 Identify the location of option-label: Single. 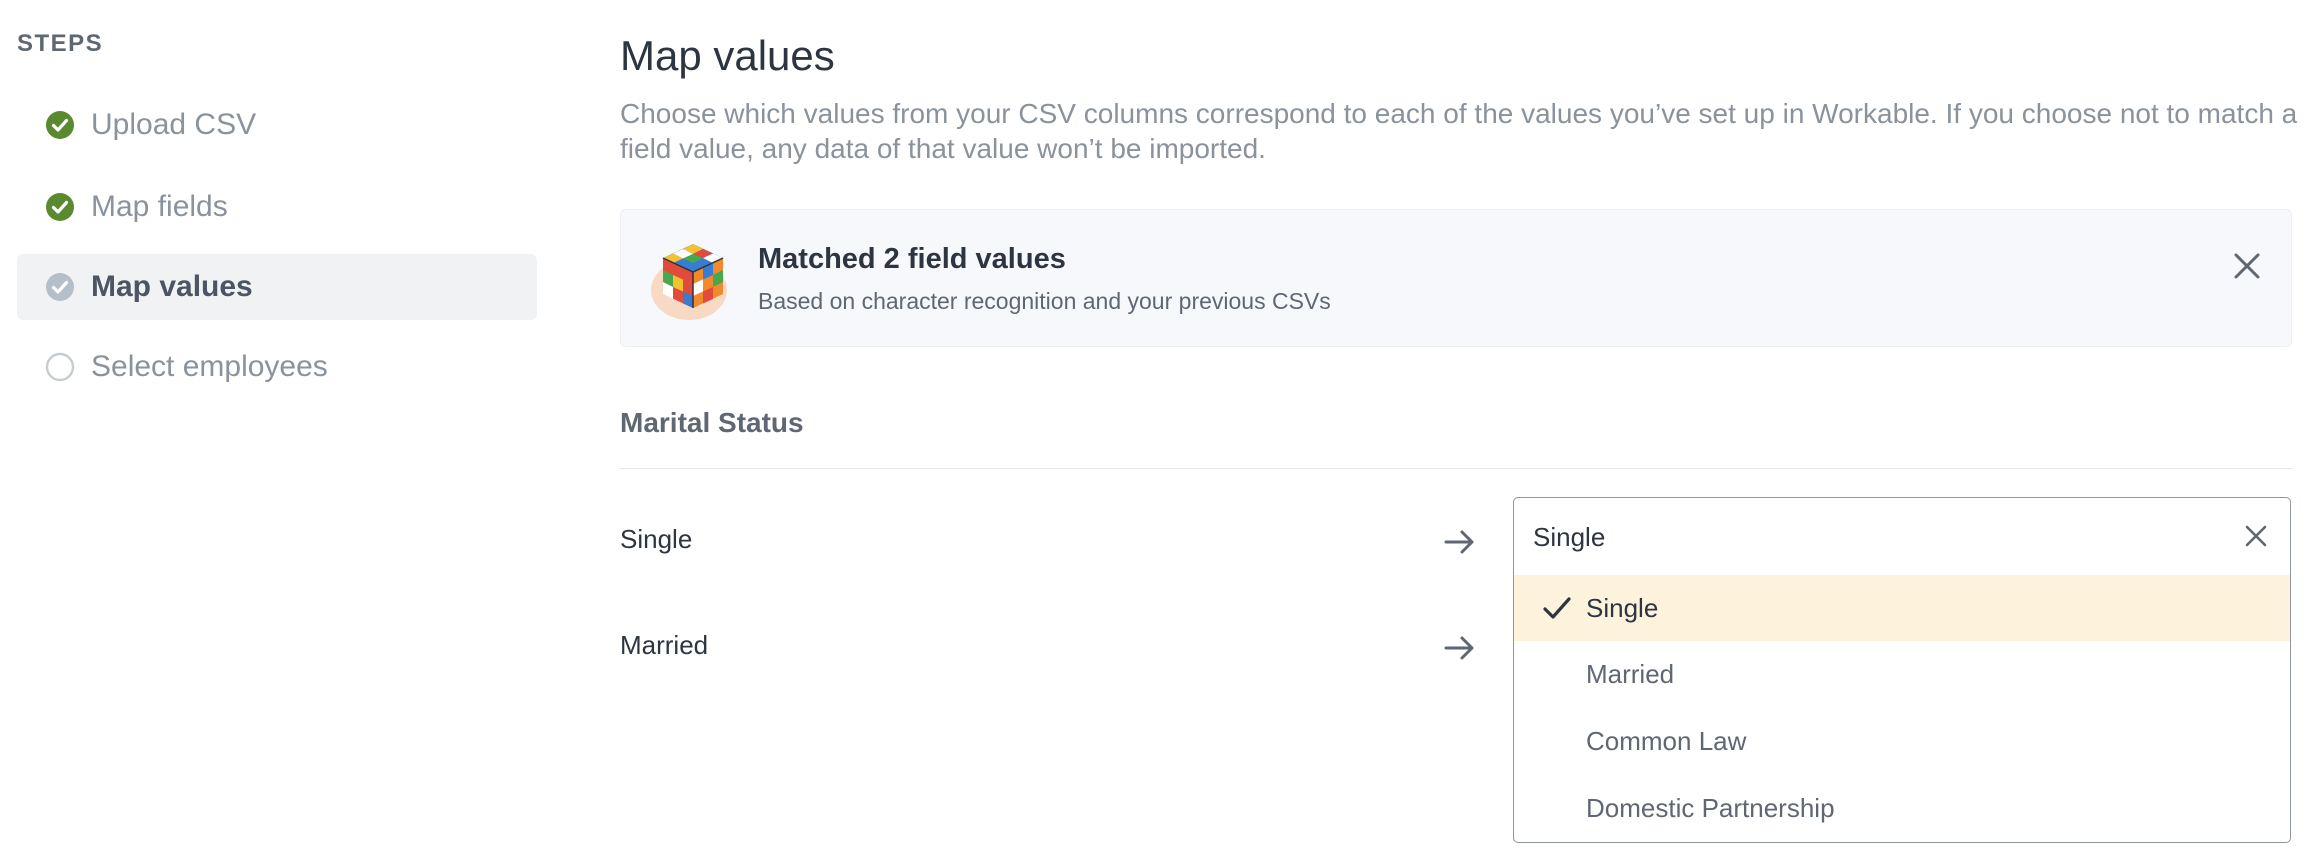
(1622, 607).